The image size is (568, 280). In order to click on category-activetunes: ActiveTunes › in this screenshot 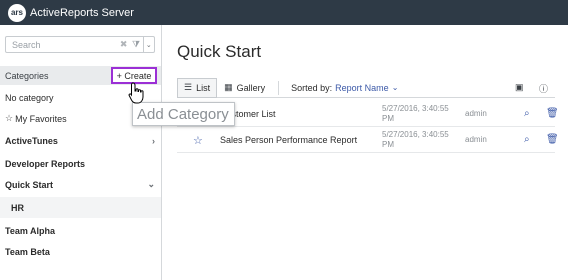, I will do `click(80, 140)`.